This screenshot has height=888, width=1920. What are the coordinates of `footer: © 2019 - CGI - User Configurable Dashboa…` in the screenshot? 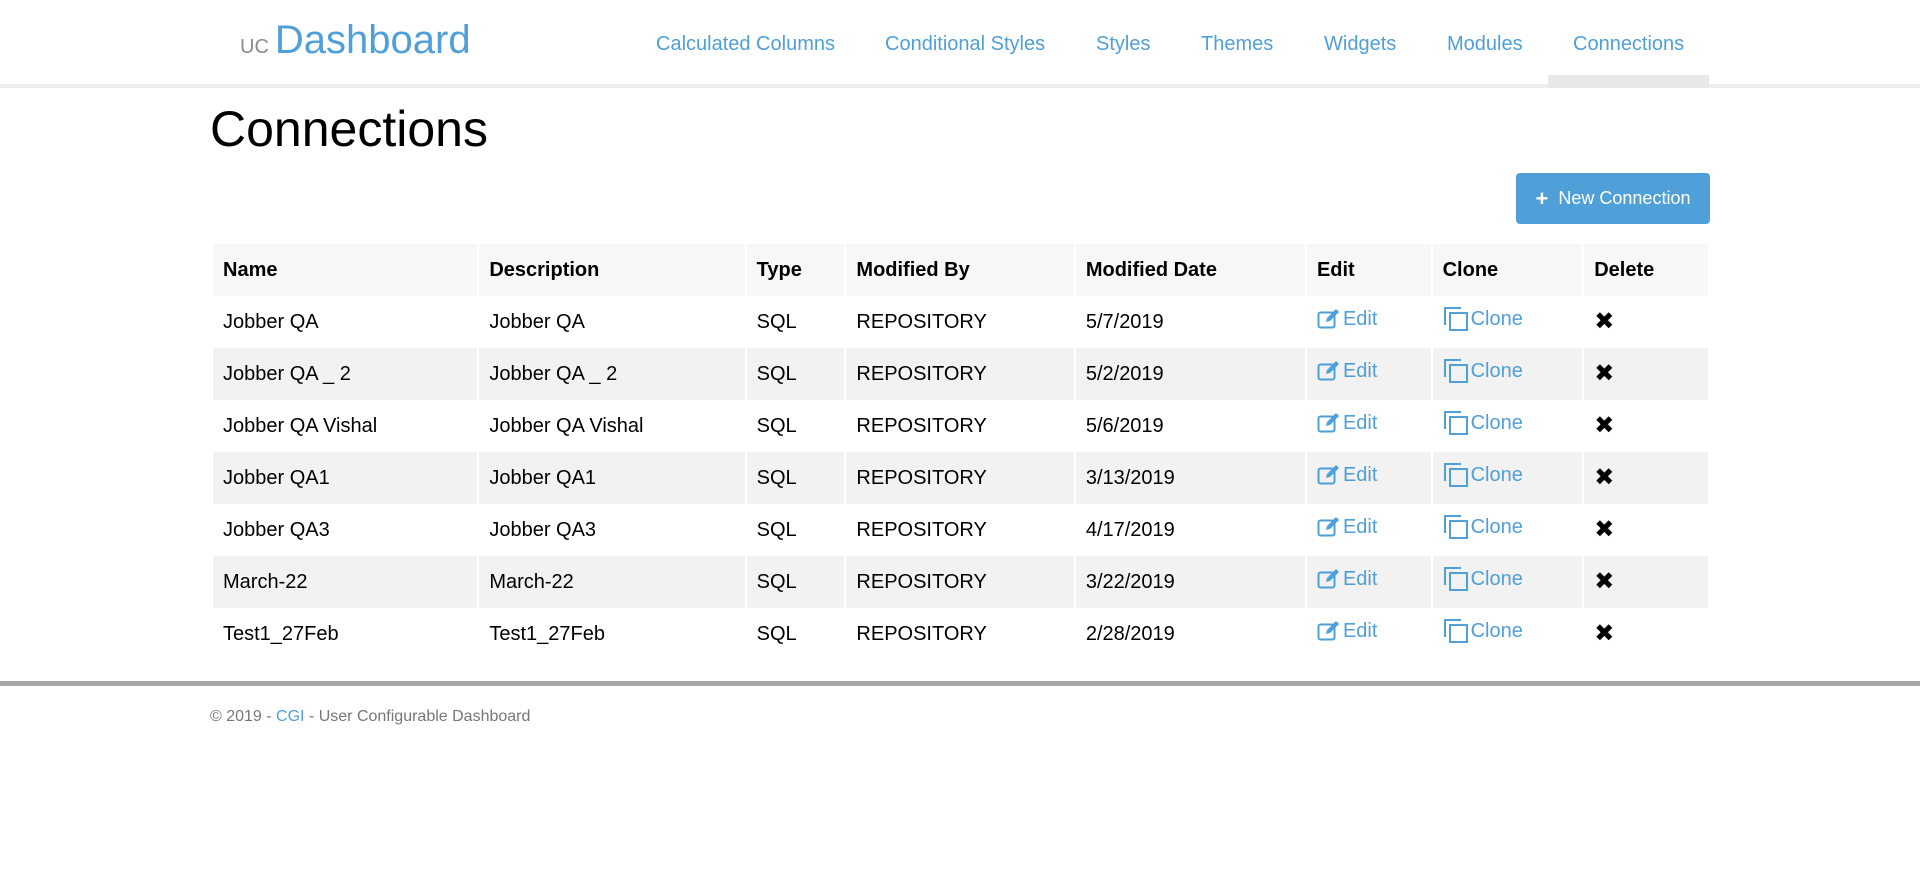 It's located at (370, 717).